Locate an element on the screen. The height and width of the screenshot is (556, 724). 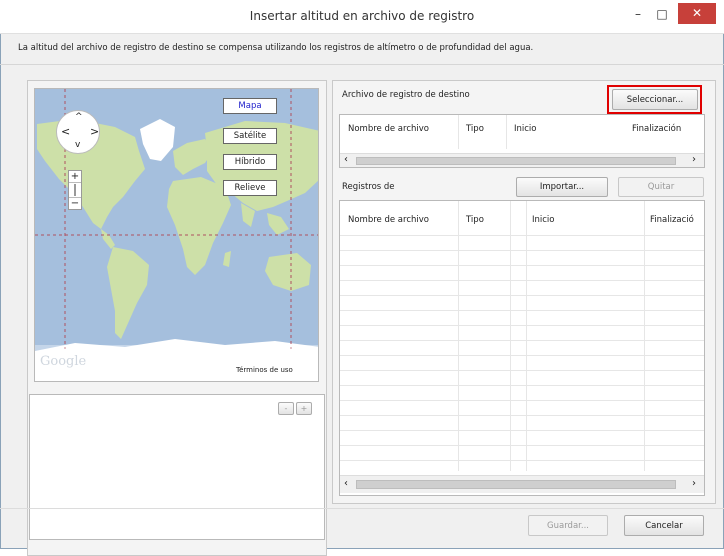
pan-right-icon: > is located at coordinates (94, 131).